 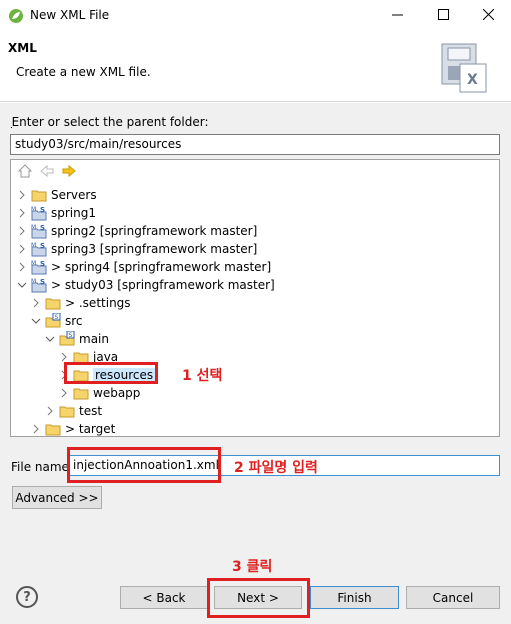 I want to click on maximize-icon, so click(x=443, y=16).